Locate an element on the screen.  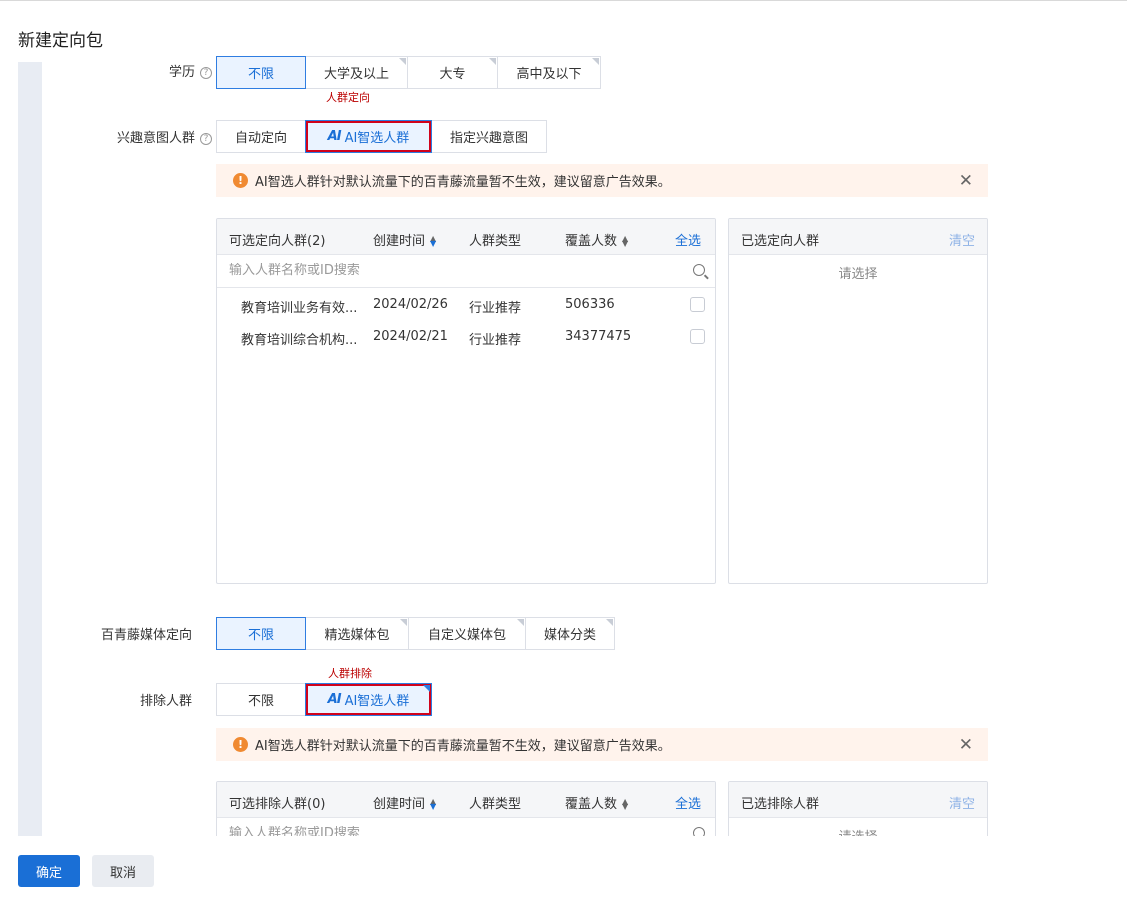
exclude-alert-text: AI智选人群针对默认流量下的百青藤流量暂不生效，建议留意广告效果。 is located at coordinates (463, 746).